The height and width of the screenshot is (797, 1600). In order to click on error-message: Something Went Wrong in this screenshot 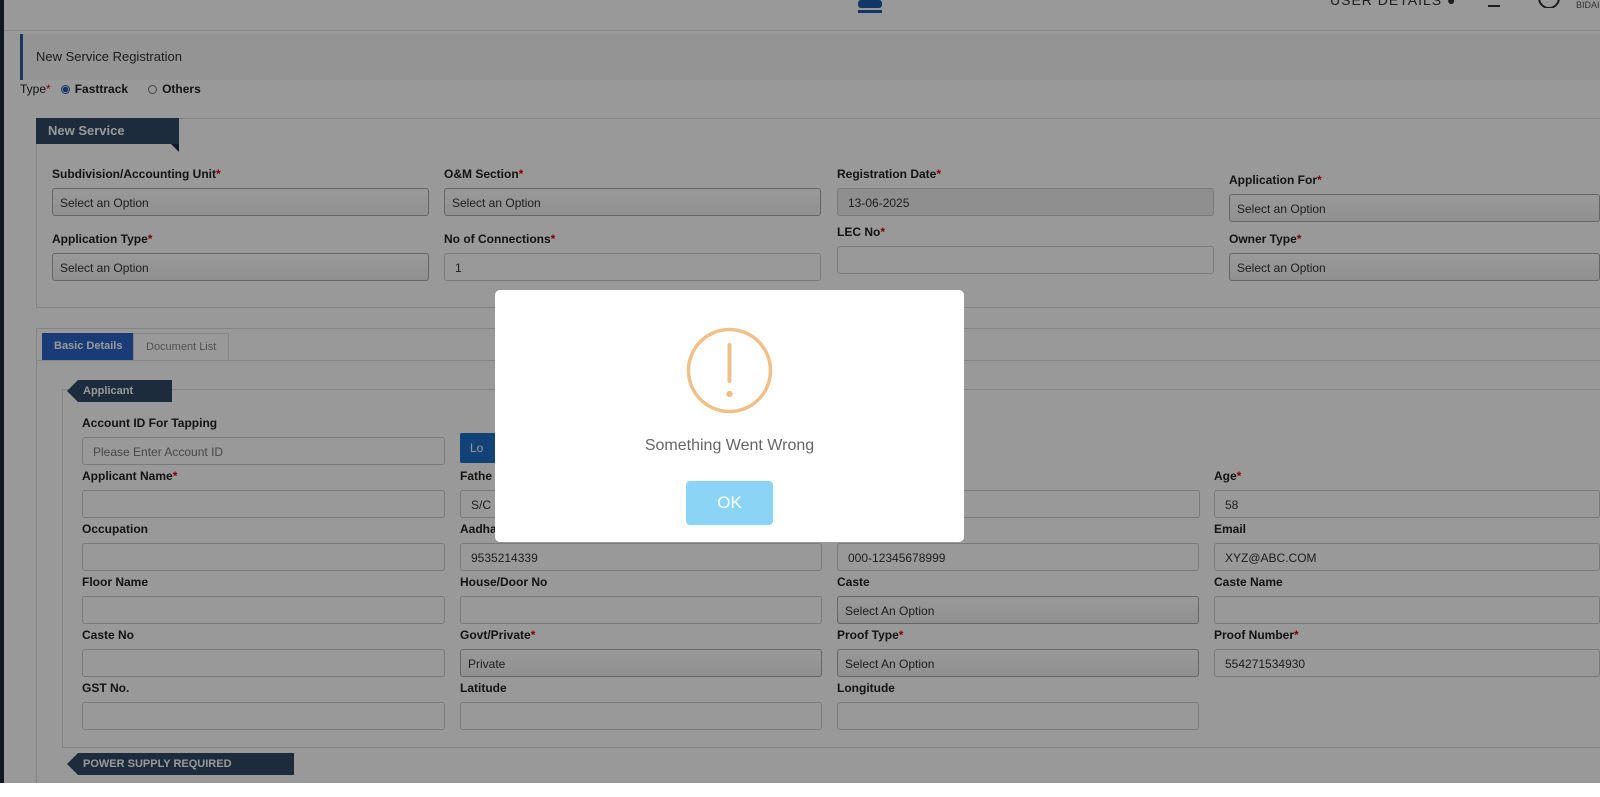, I will do `click(729, 445)`.